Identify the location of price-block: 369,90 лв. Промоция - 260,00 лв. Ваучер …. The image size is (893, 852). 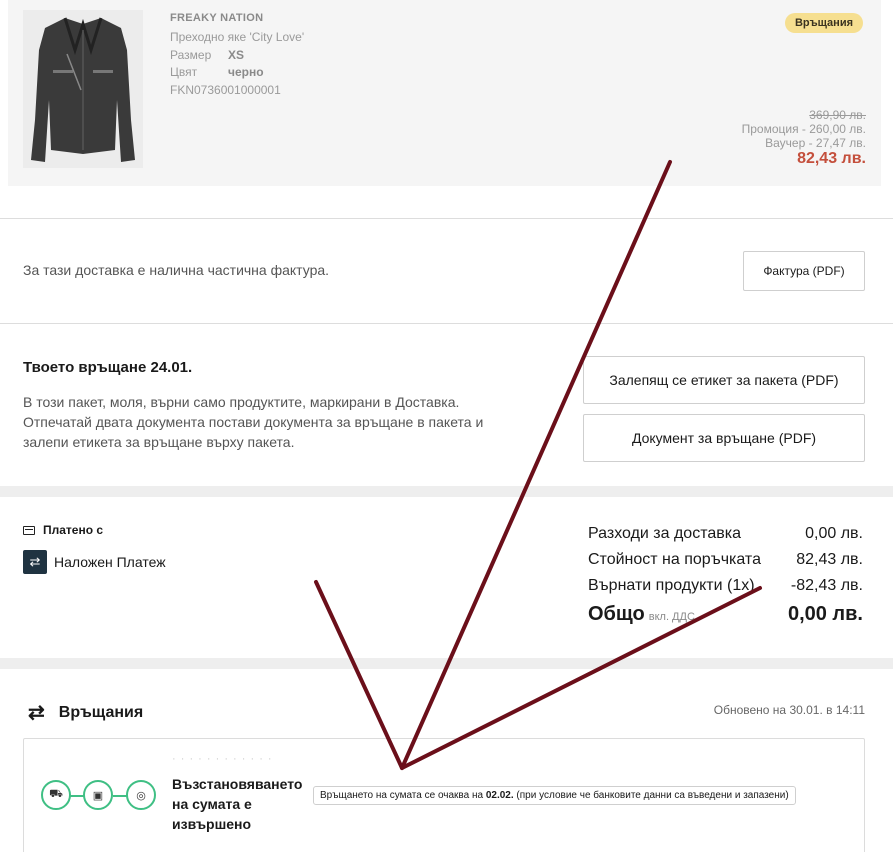
(803, 137).